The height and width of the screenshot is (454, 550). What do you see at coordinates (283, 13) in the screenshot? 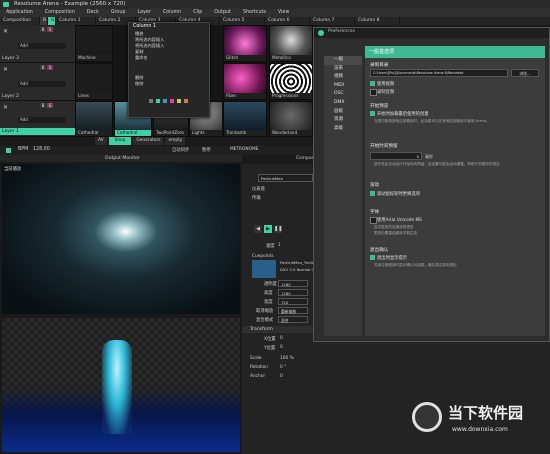
I see `menu-view: View` at bounding box center [283, 13].